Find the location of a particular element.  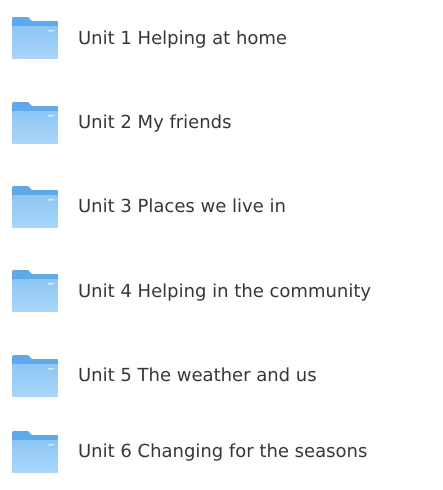

folder-name: Unit 5 The weather and us is located at coordinates (197, 375).